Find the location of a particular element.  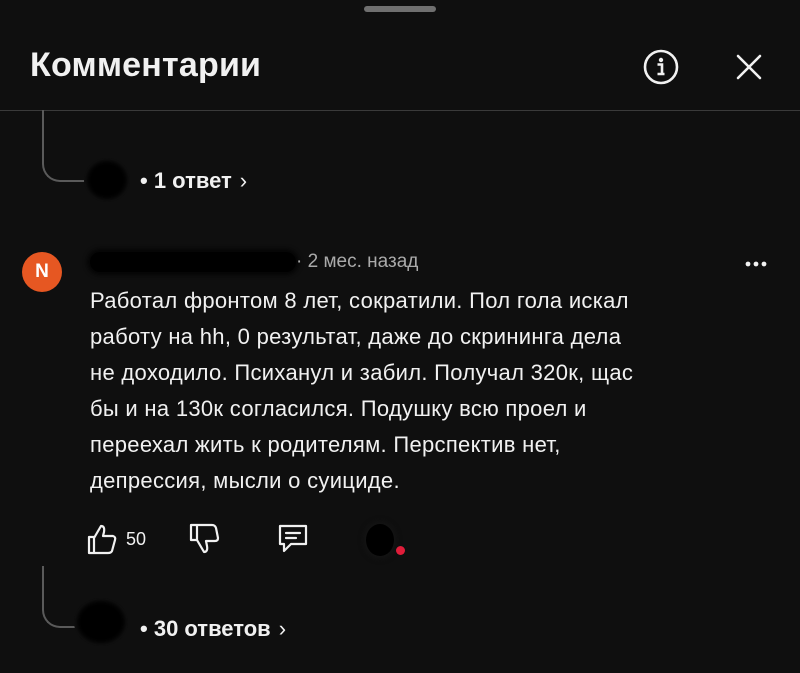

close-button is located at coordinates (749, 67).